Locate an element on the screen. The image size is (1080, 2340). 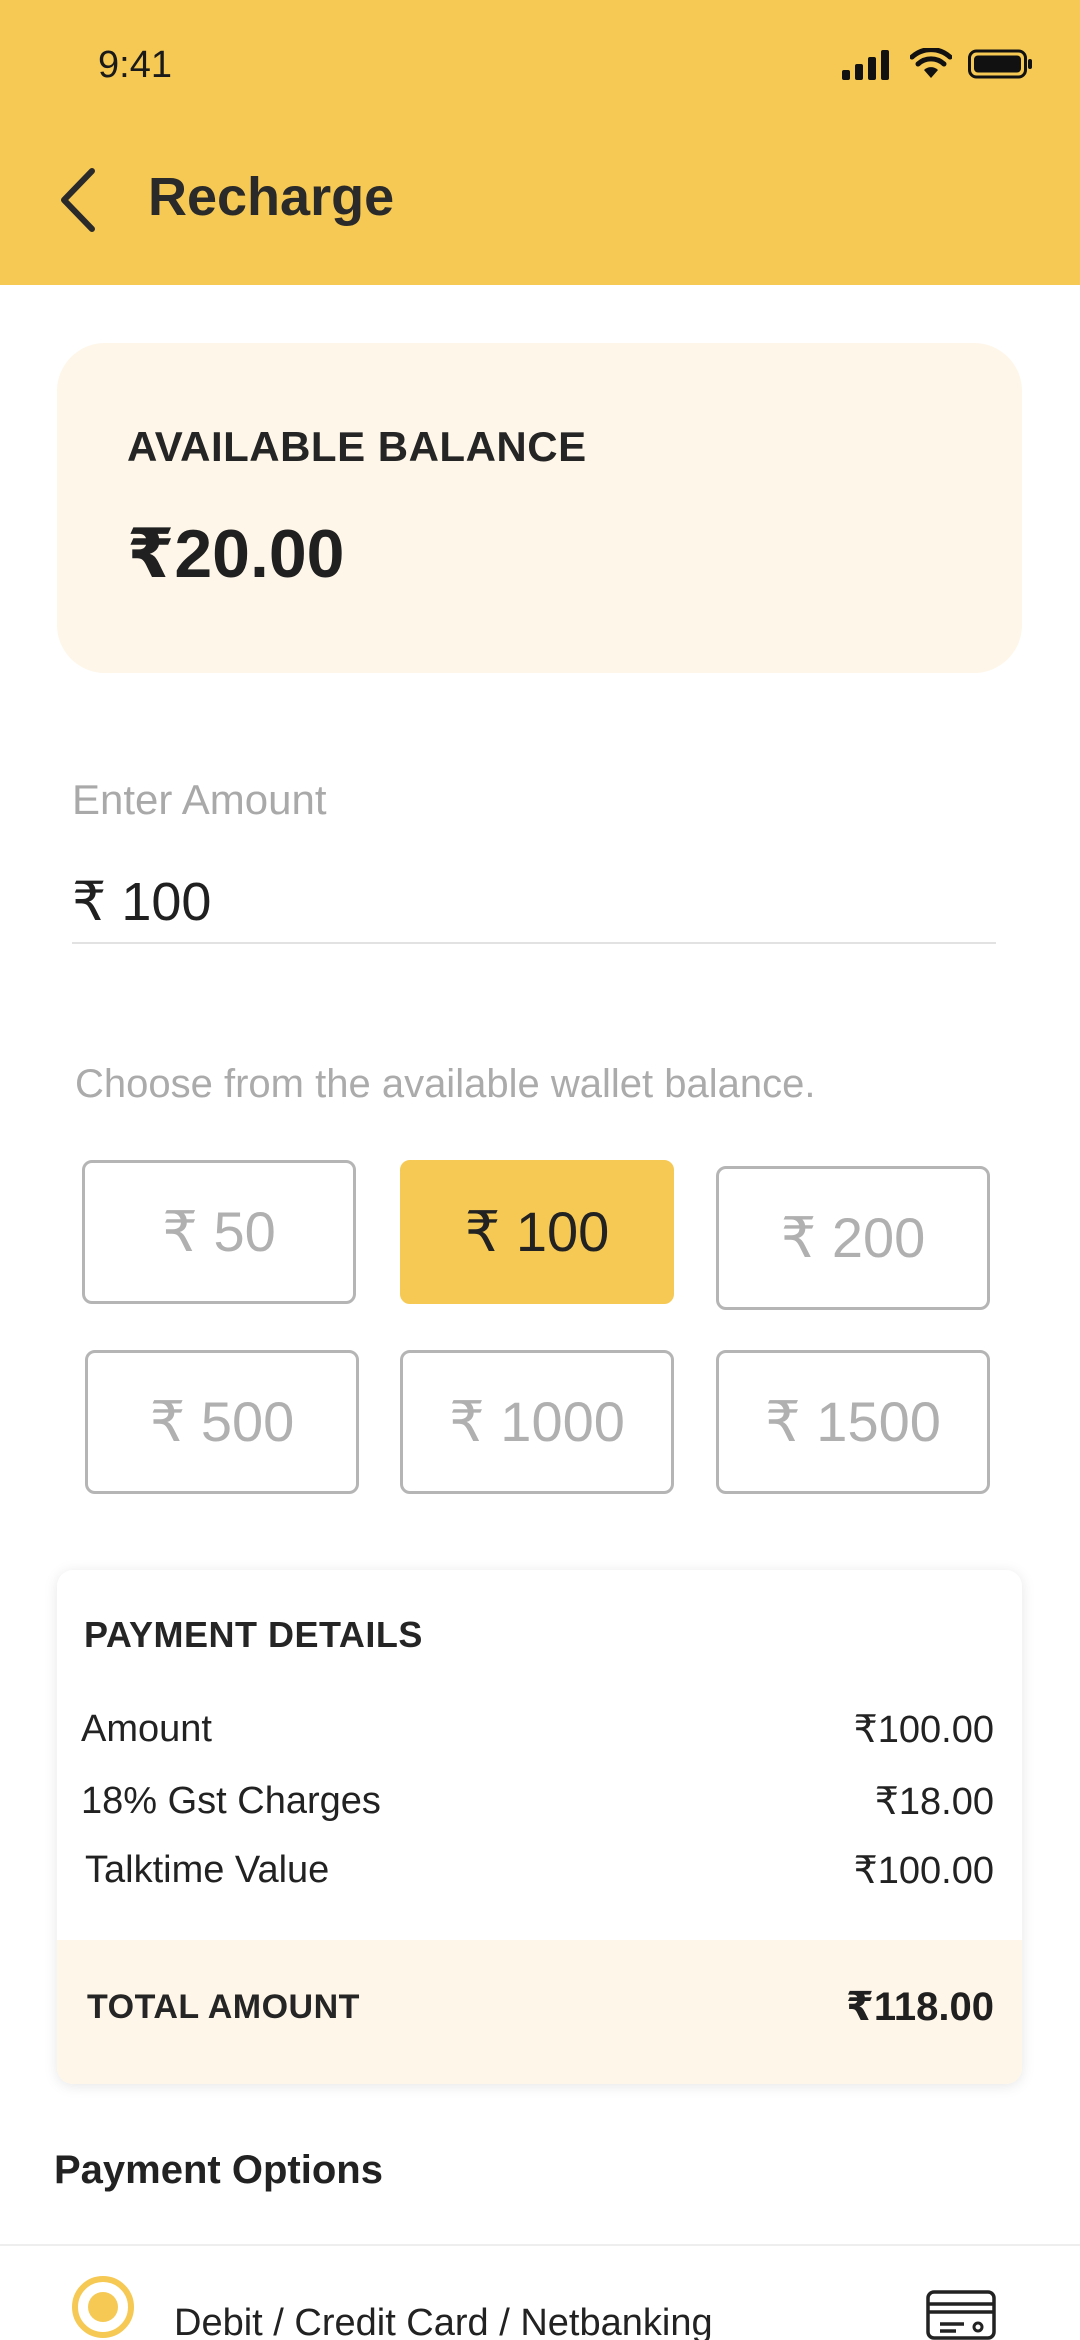
status-icons is located at coordinates (938, 64).